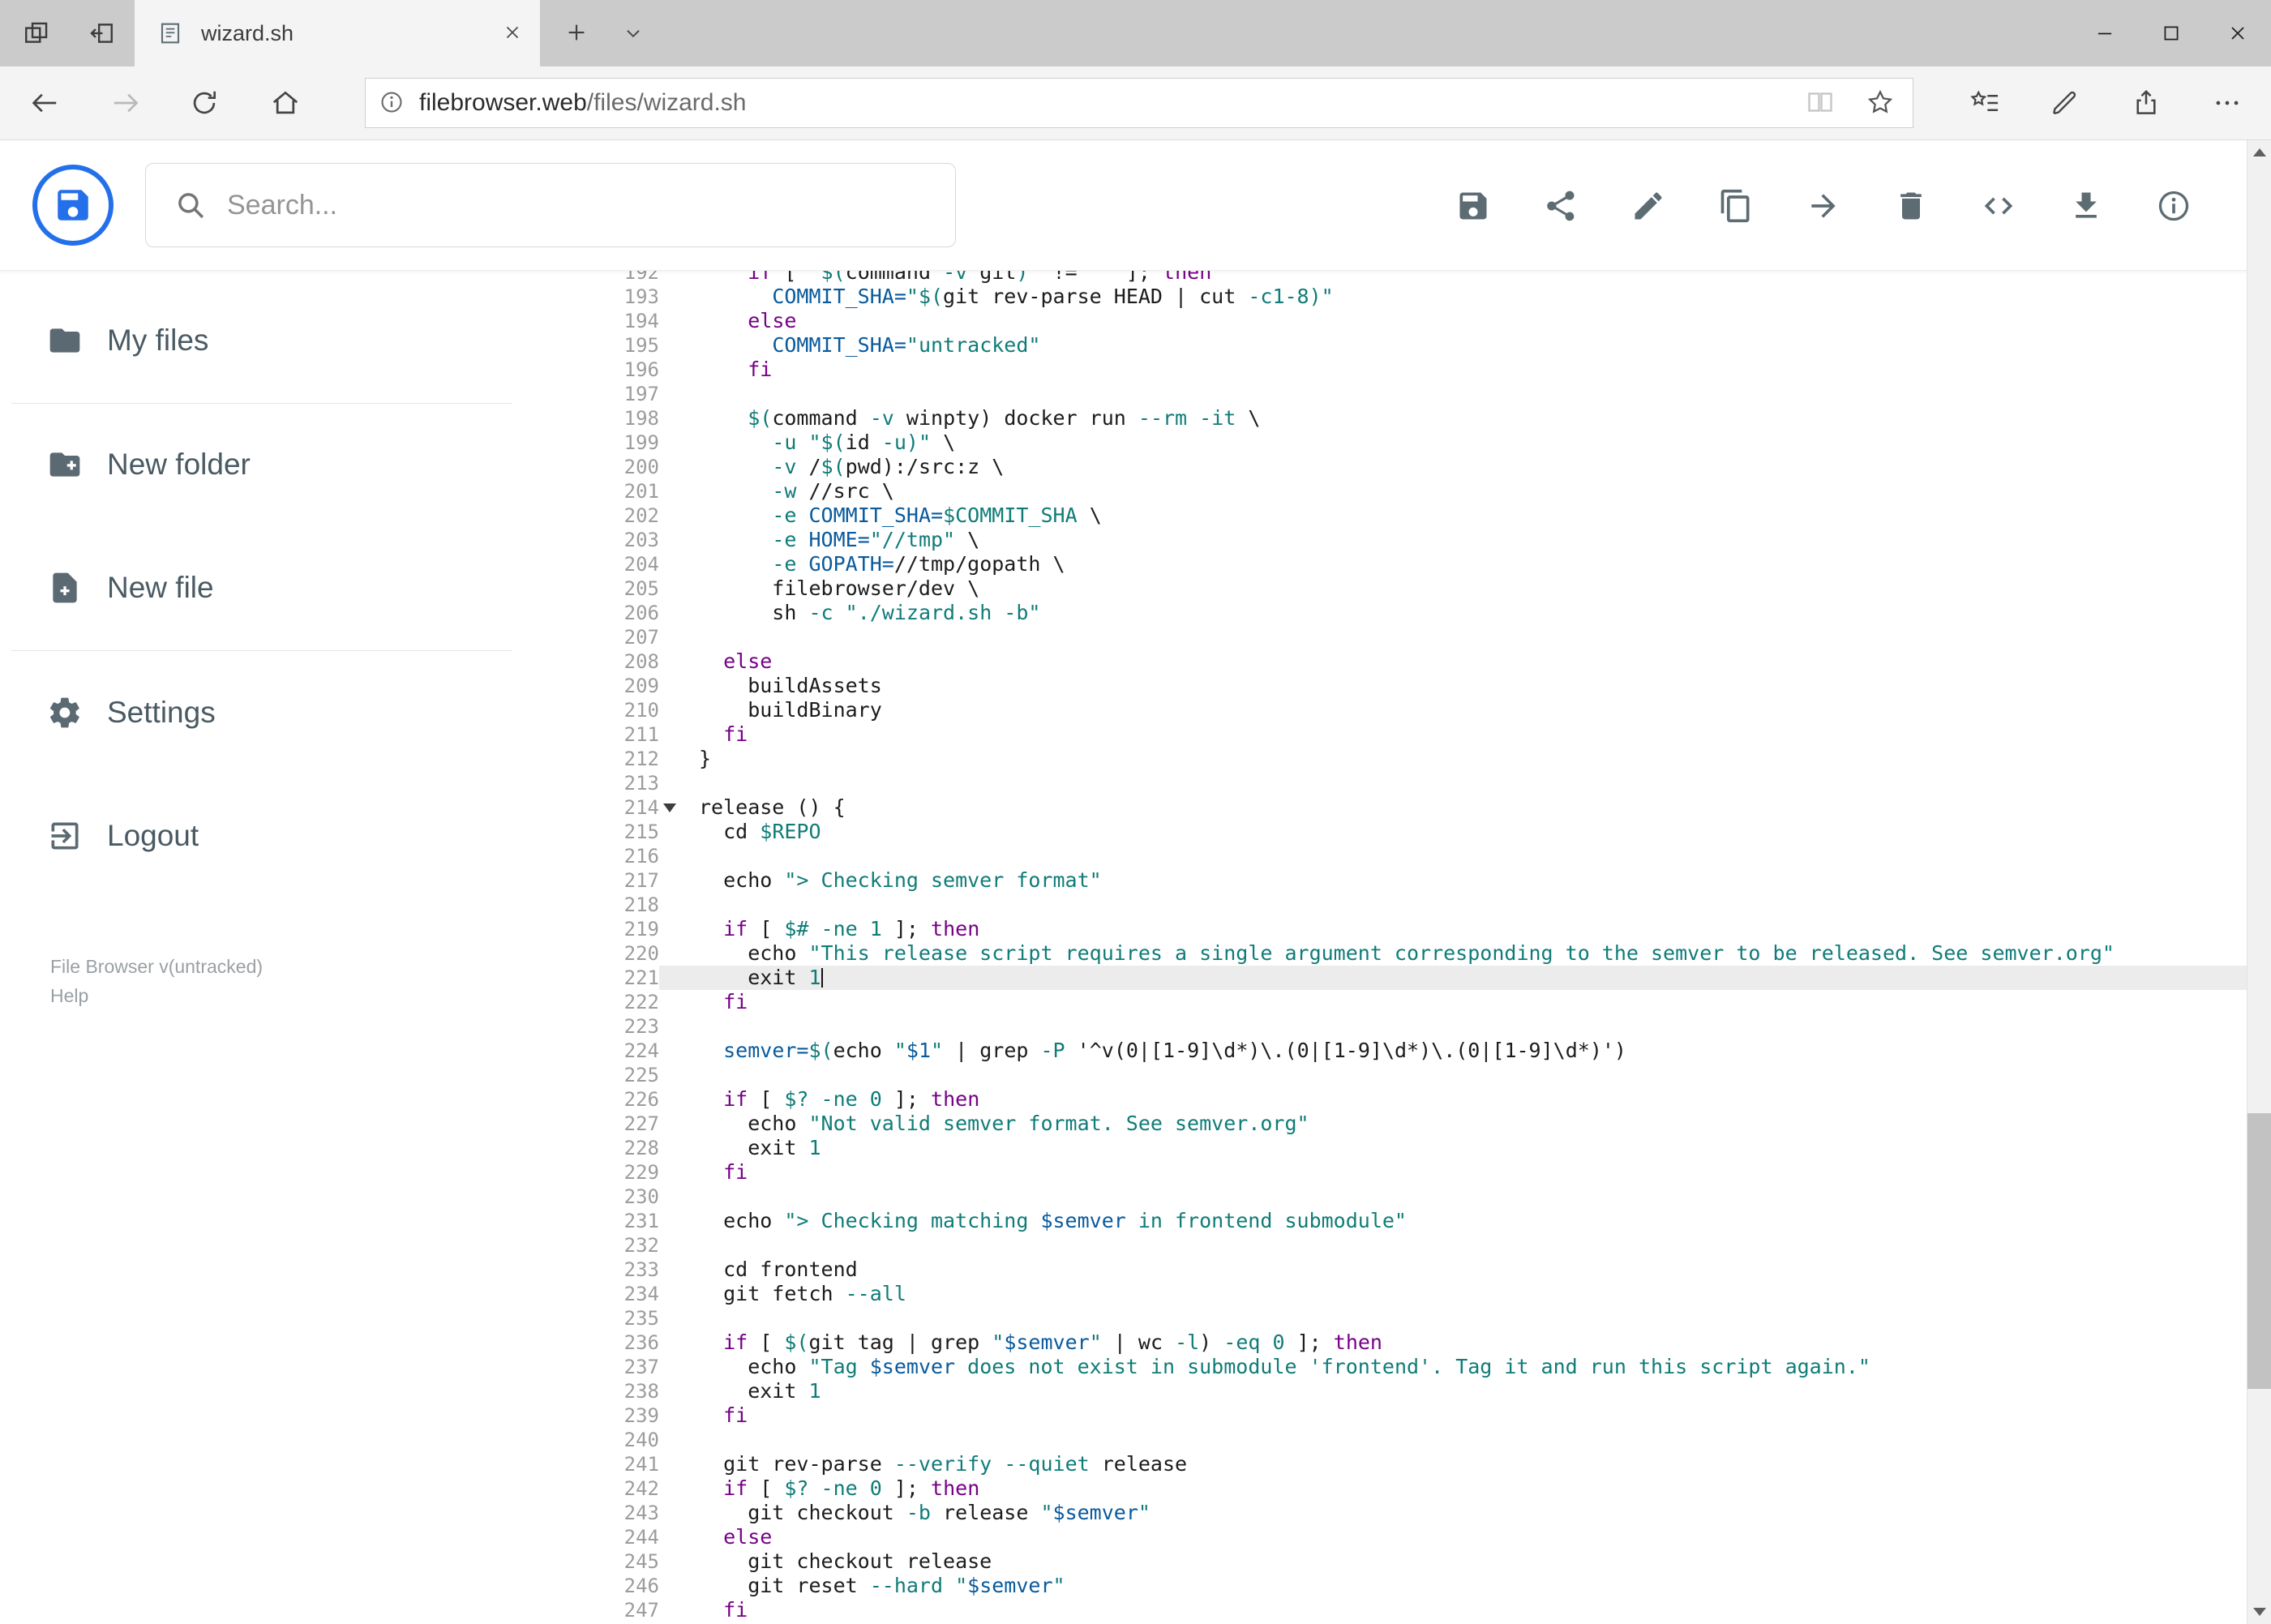  Describe the element at coordinates (633, 34) in the screenshot. I see `tab-list-chevron-icon` at that location.